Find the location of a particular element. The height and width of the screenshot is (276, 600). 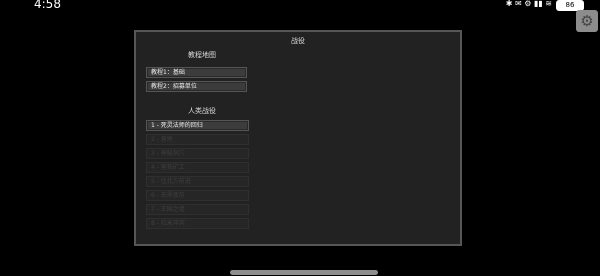

status-clock: 4:58 is located at coordinates (47, 5).